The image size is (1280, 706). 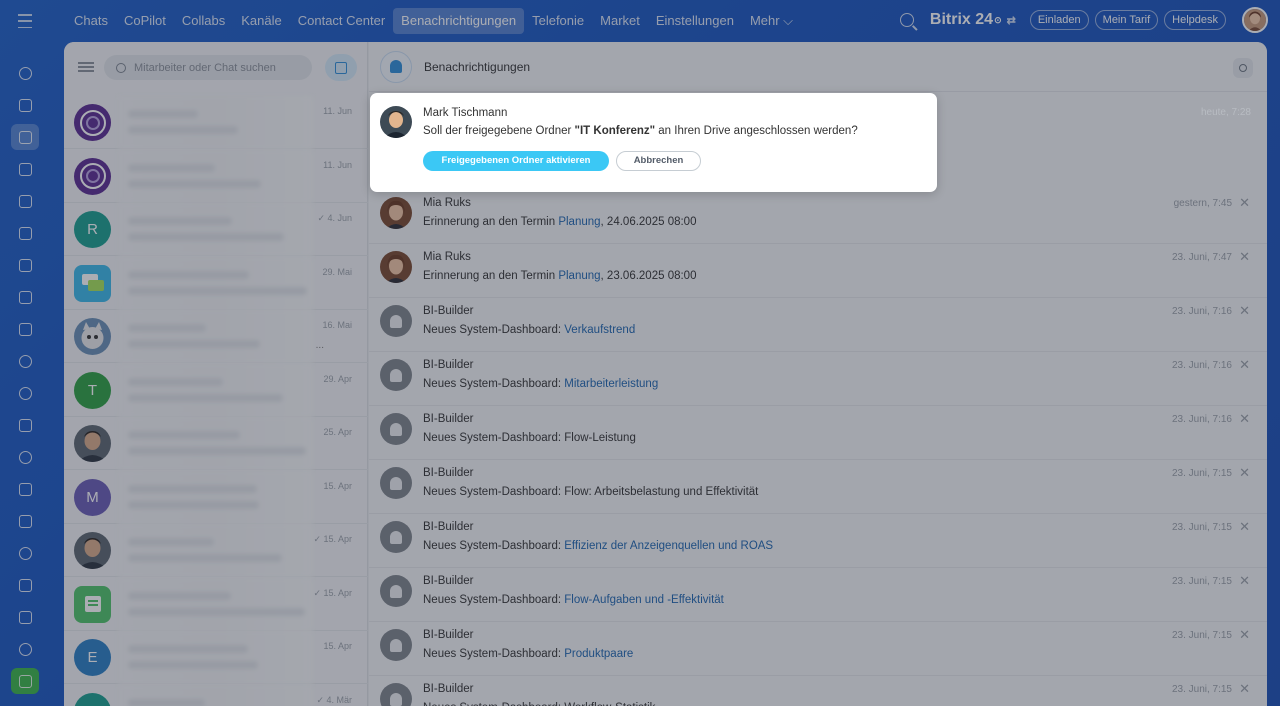 I want to click on documents-icon, so click(x=25, y=201).